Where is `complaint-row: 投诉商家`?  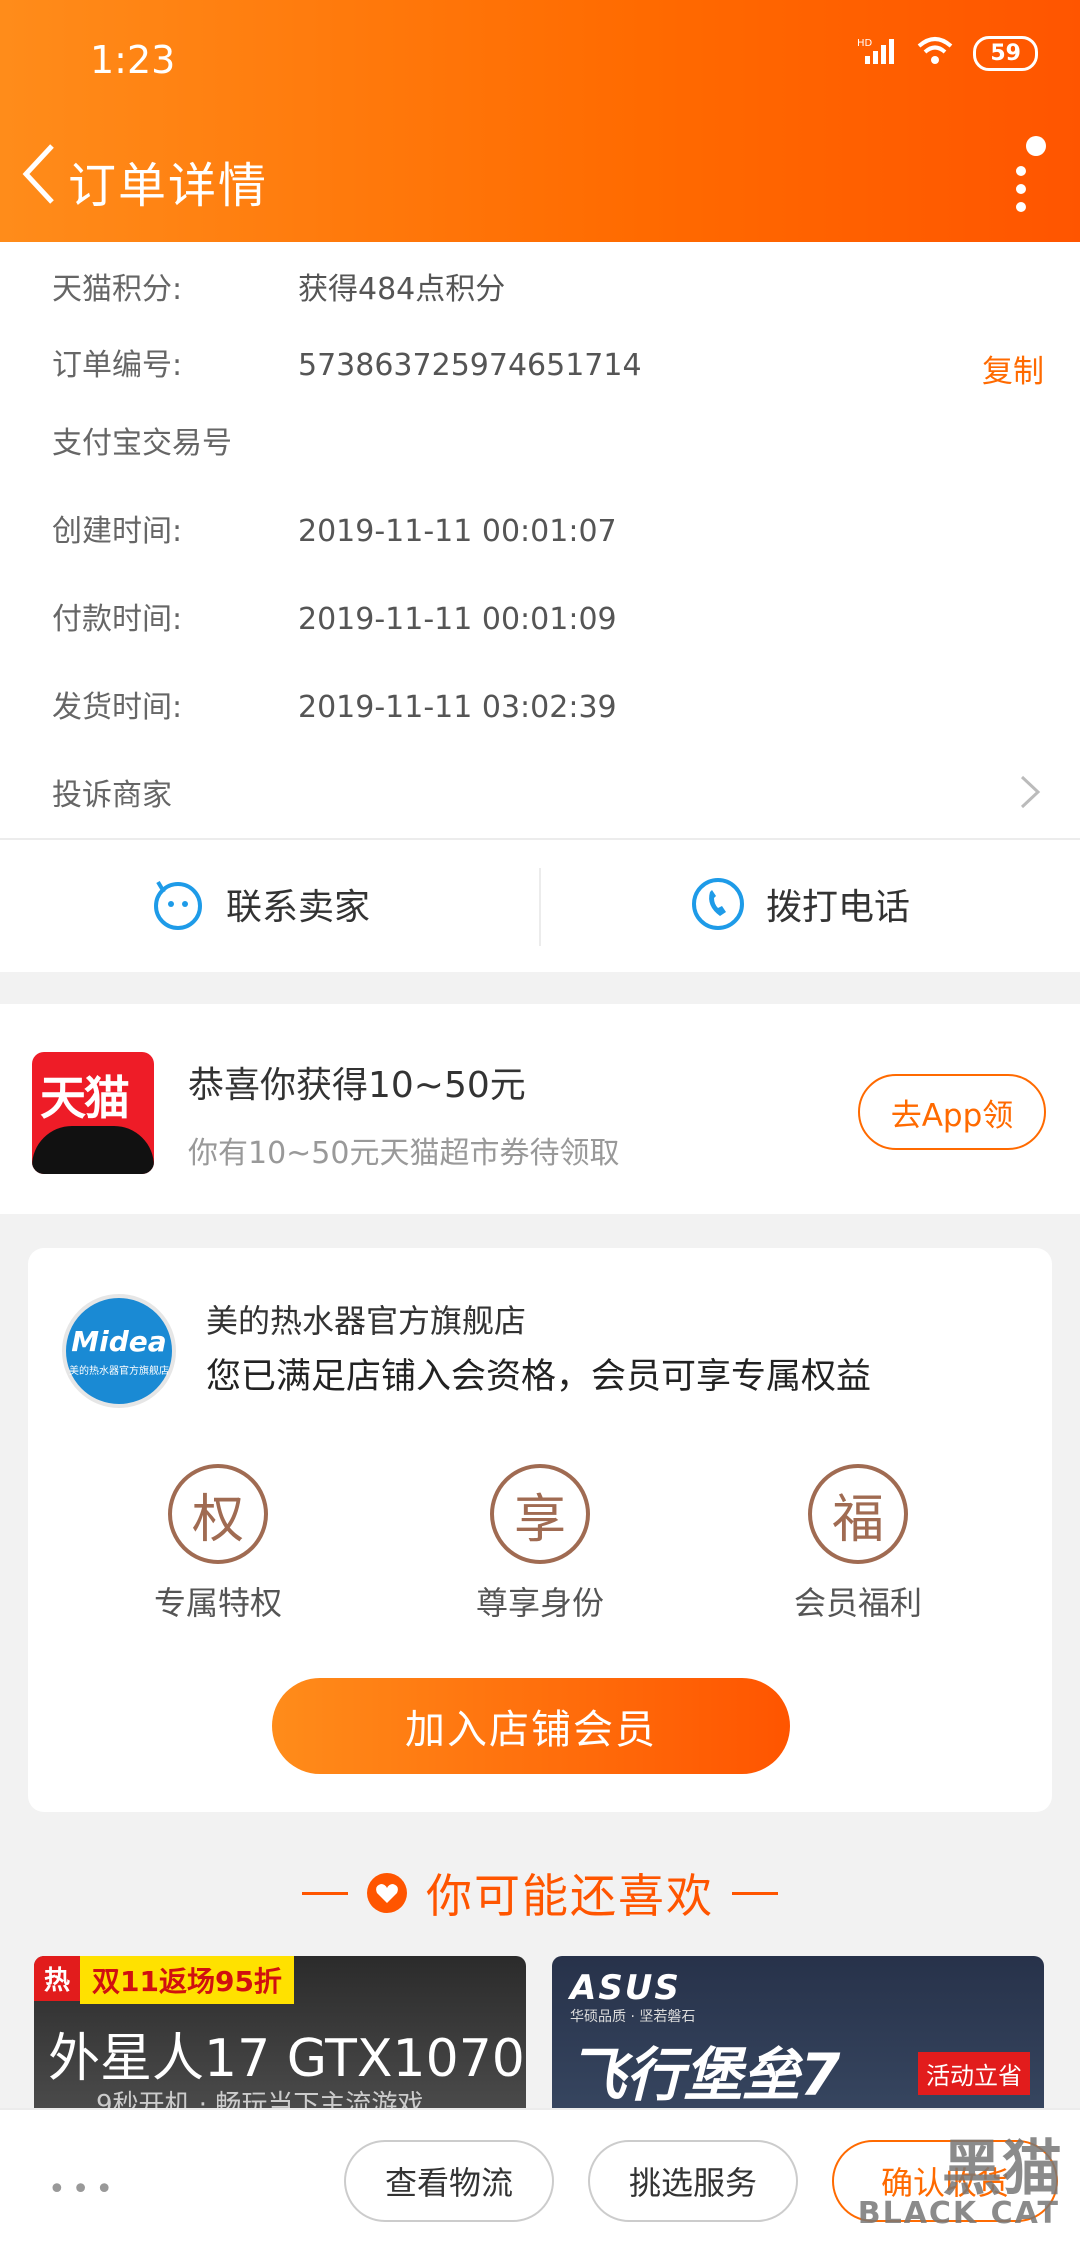
complaint-row: 投诉商家 is located at coordinates (547, 792).